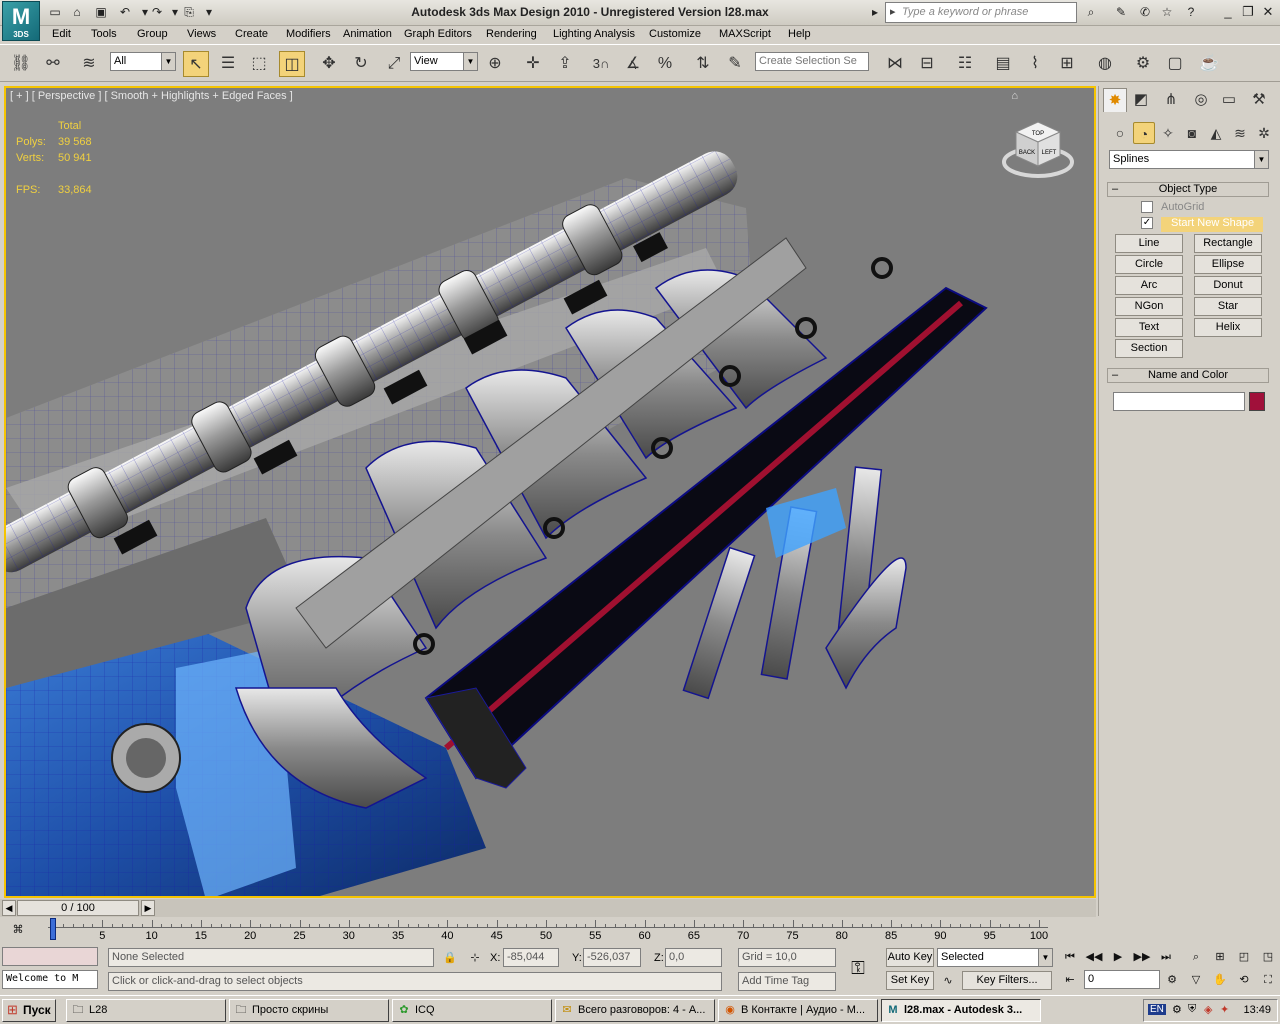 The height and width of the screenshot is (1024, 1280). I want to click on minimize-icon: _, so click(1228, 12).